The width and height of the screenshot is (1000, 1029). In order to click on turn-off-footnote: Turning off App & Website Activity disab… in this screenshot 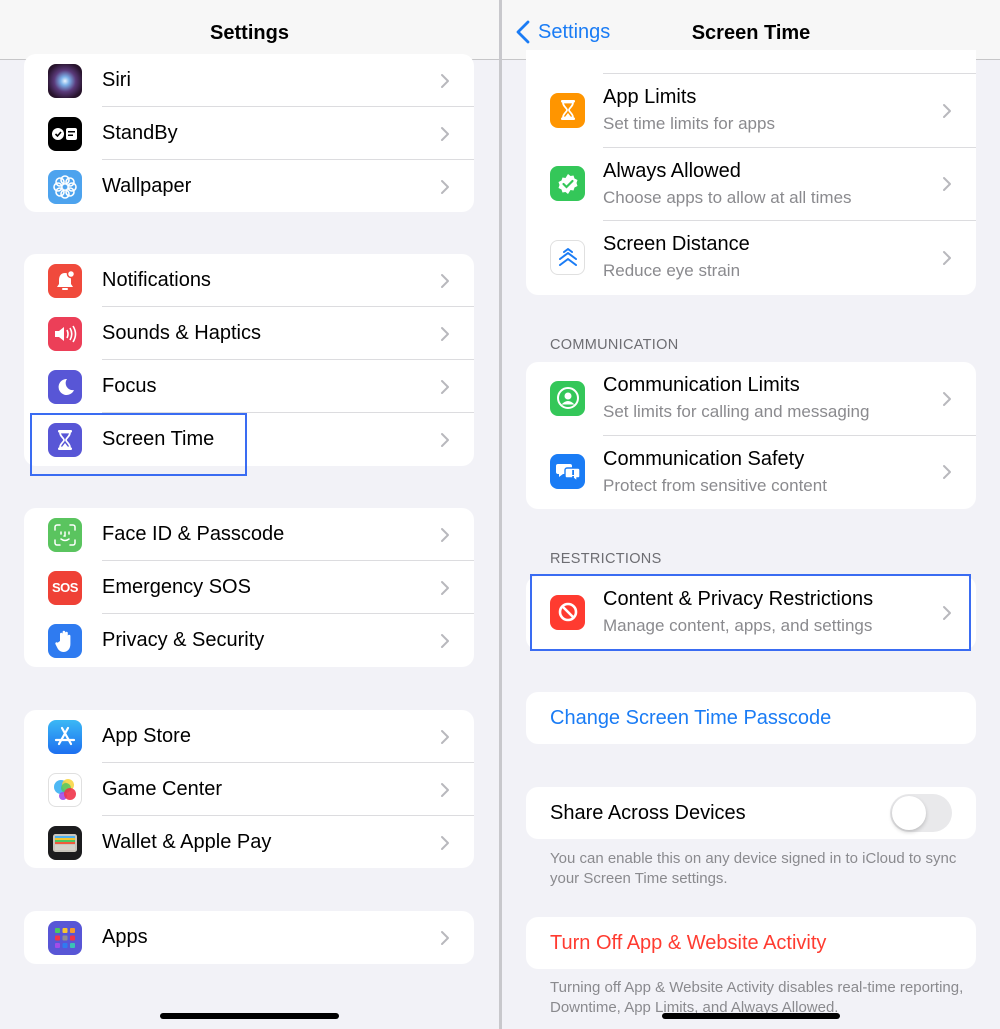, I will do `click(757, 997)`.